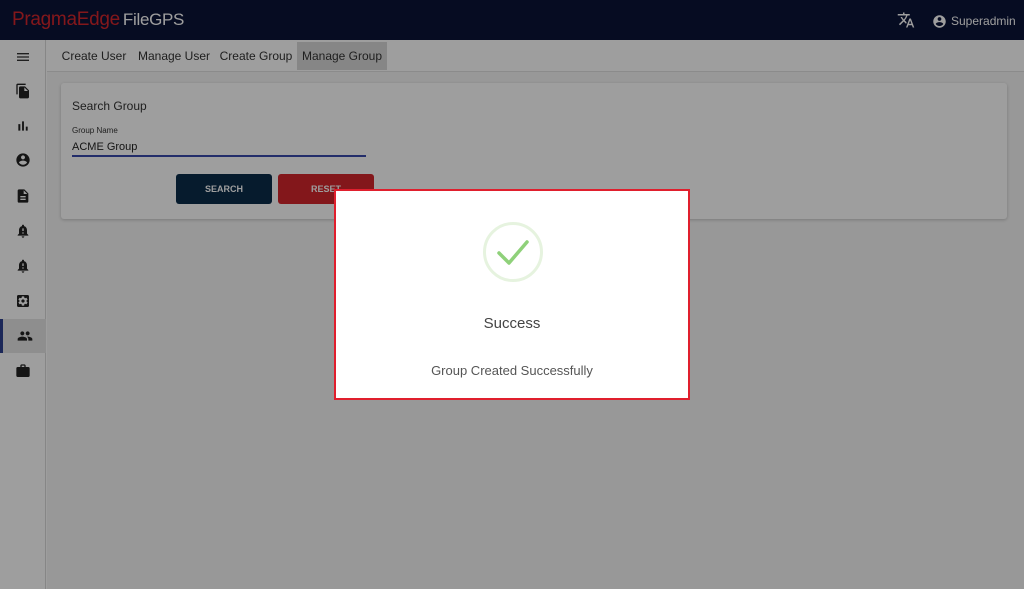 Image resolution: width=1024 pixels, height=589 pixels. I want to click on dialog-message: Group Created Successfully, so click(512, 370).